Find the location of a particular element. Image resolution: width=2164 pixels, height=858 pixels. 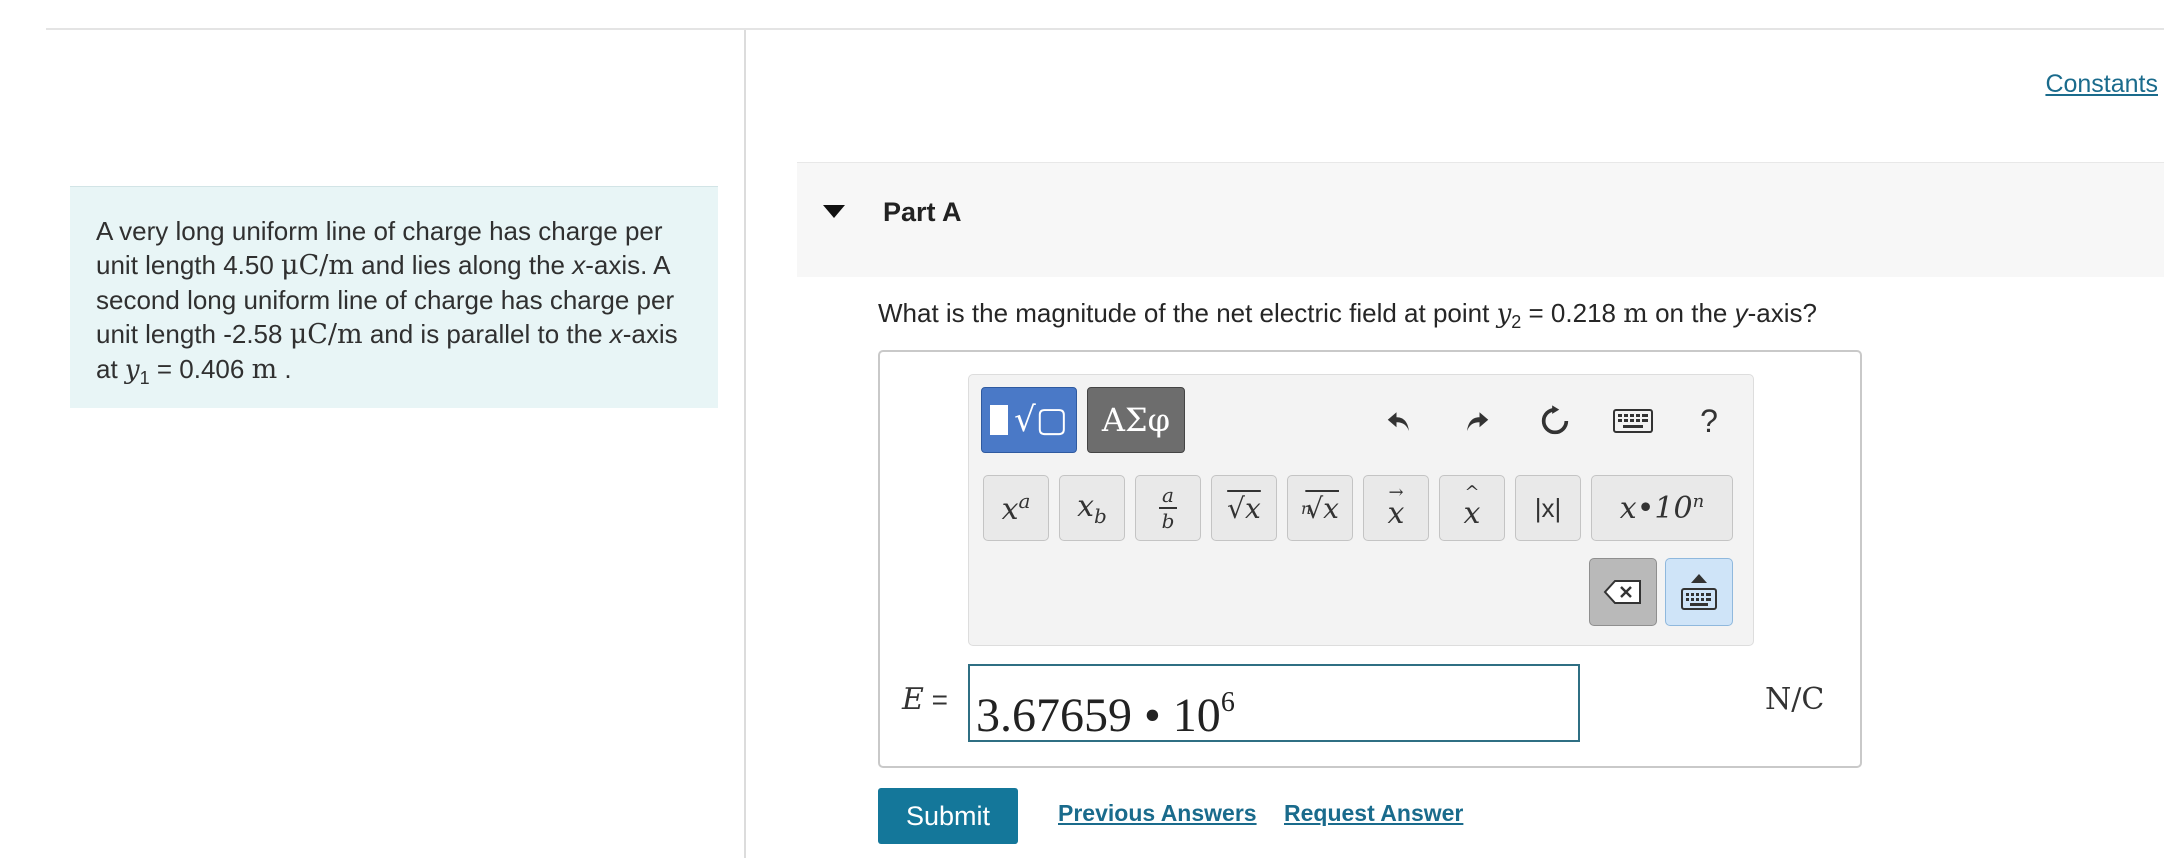

subscript-key: xb is located at coordinates (1092, 508).